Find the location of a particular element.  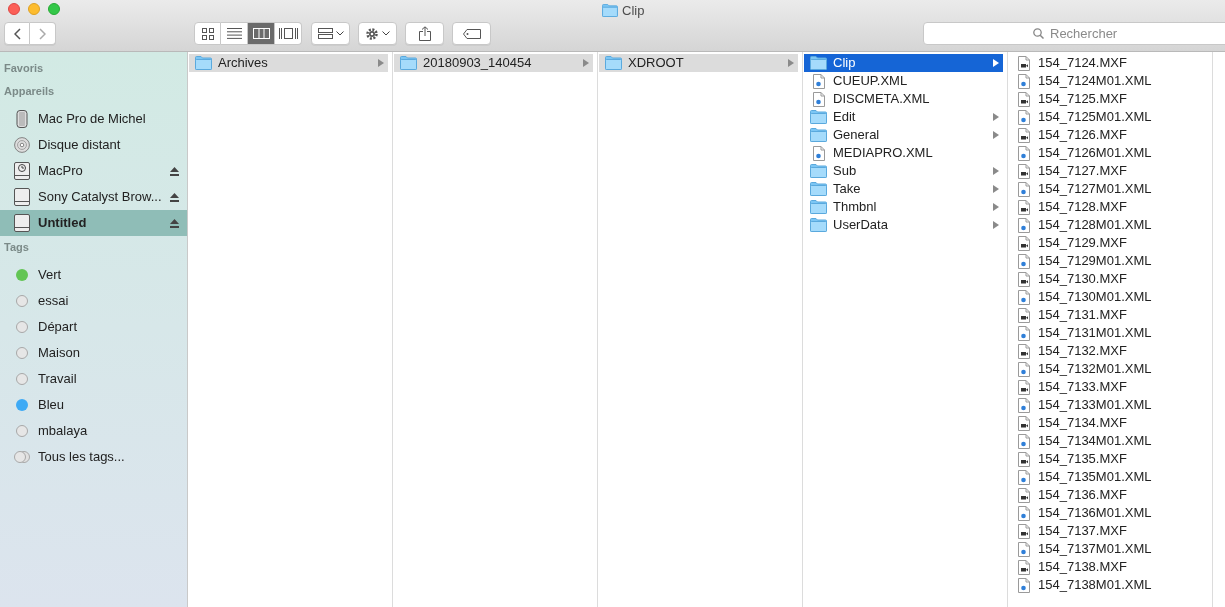

file-row: XDROOT is located at coordinates (698, 63).